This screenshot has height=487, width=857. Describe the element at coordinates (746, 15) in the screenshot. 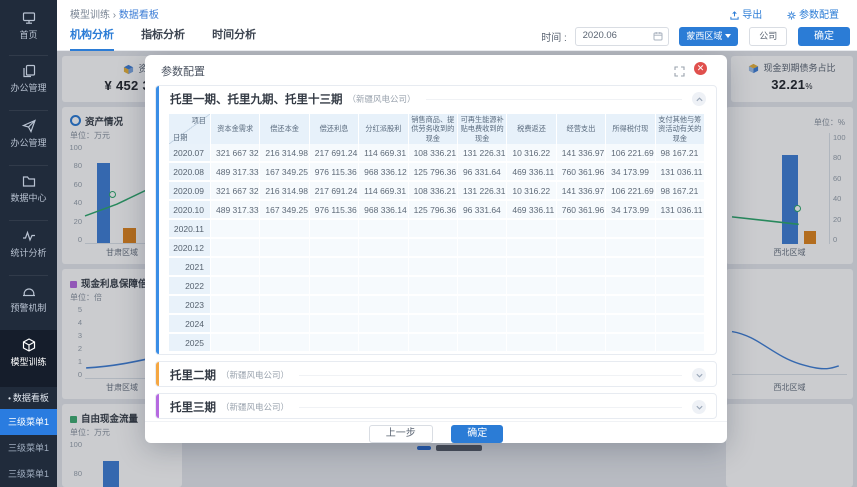

I see `export-link: 导出` at that location.